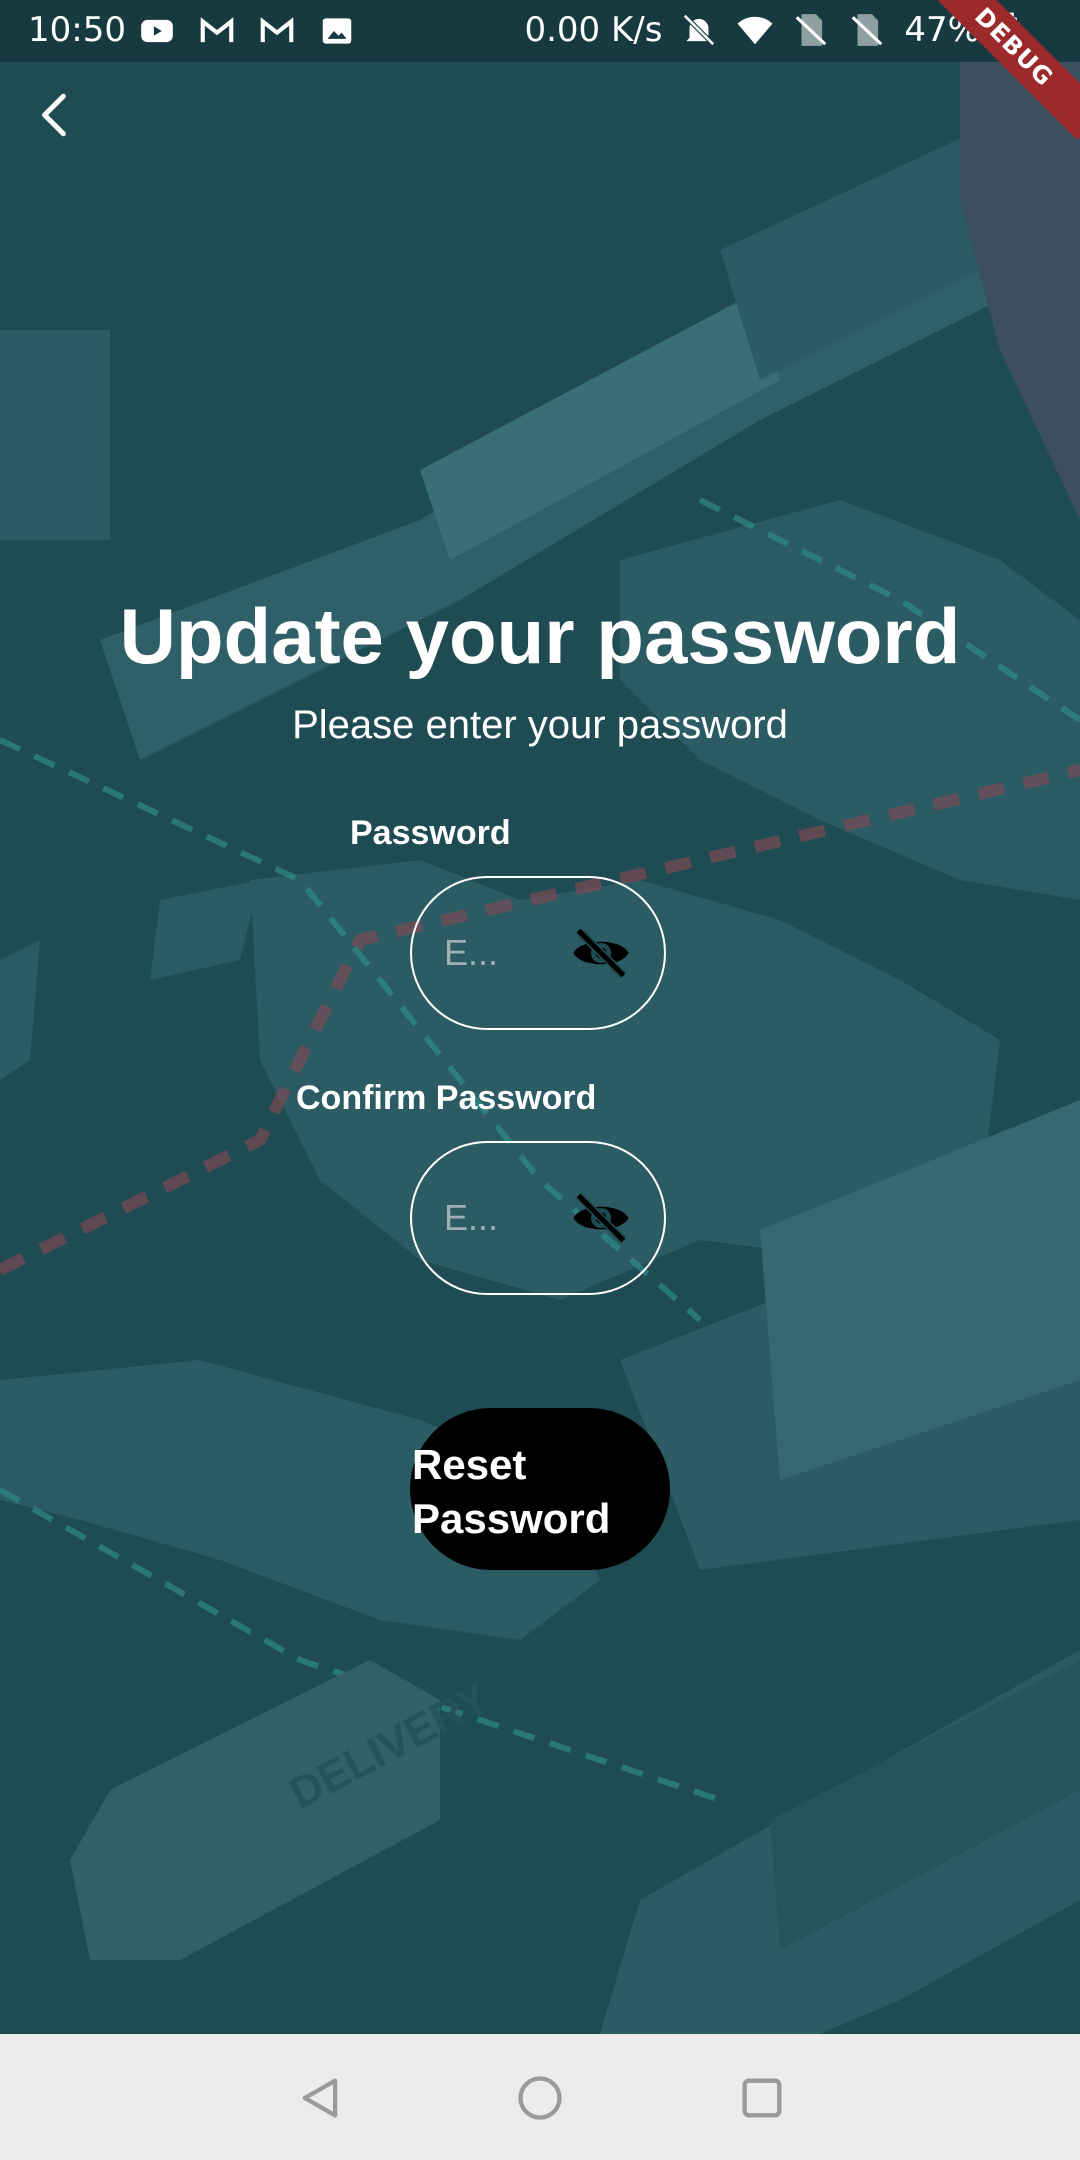 The image size is (1080, 2160). Describe the element at coordinates (55, 115) in the screenshot. I see `back-arrow-icon` at that location.